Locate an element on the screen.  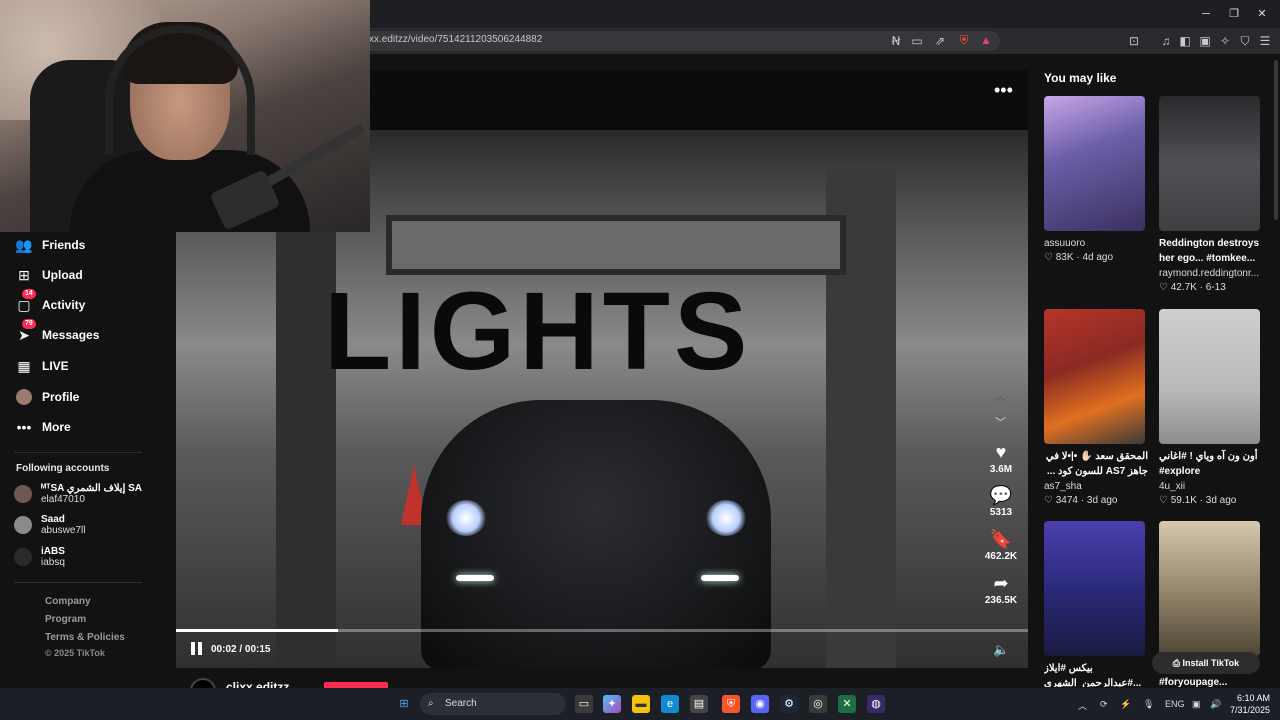
comment-button: 💬 5313 is located at coordinates (1001, 501).